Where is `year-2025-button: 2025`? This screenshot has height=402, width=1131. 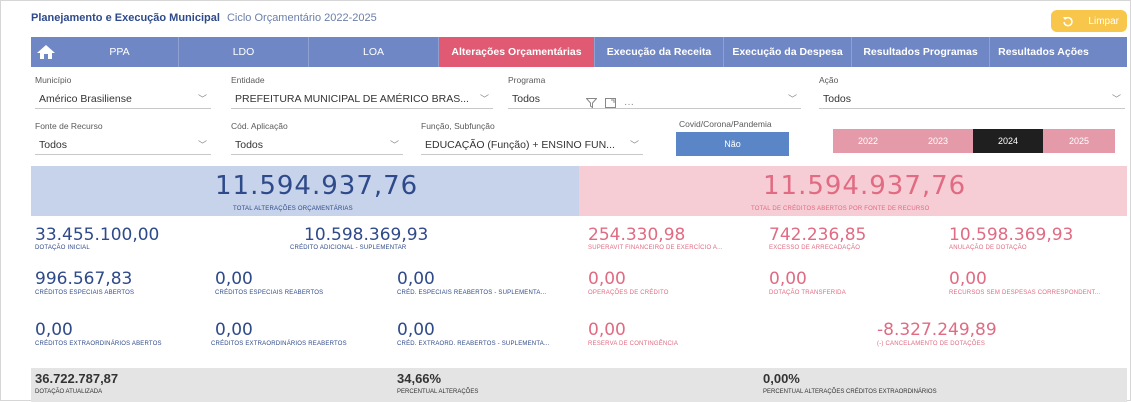 year-2025-button: 2025 is located at coordinates (1079, 141).